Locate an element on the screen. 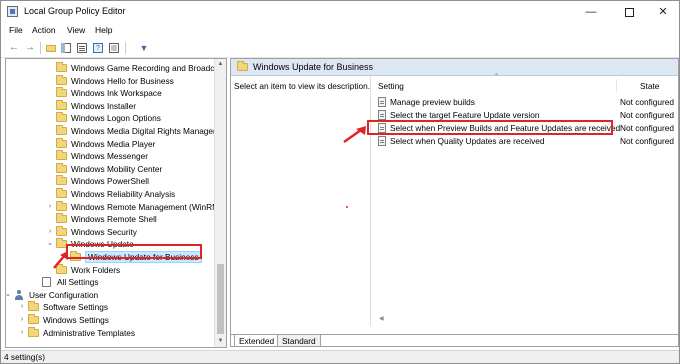 This screenshot has width=680, height=364. tree-item: Windows Ink Workspace is located at coordinates (110, 93).